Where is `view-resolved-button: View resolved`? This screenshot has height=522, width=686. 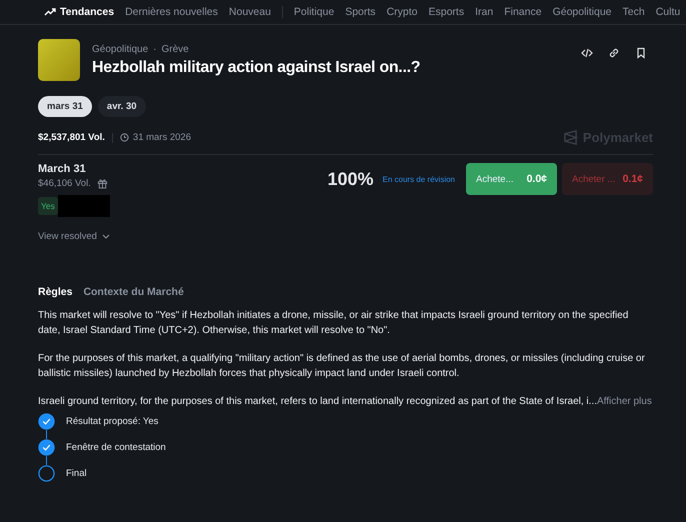 view-resolved-button: View resolved is located at coordinates (74, 236).